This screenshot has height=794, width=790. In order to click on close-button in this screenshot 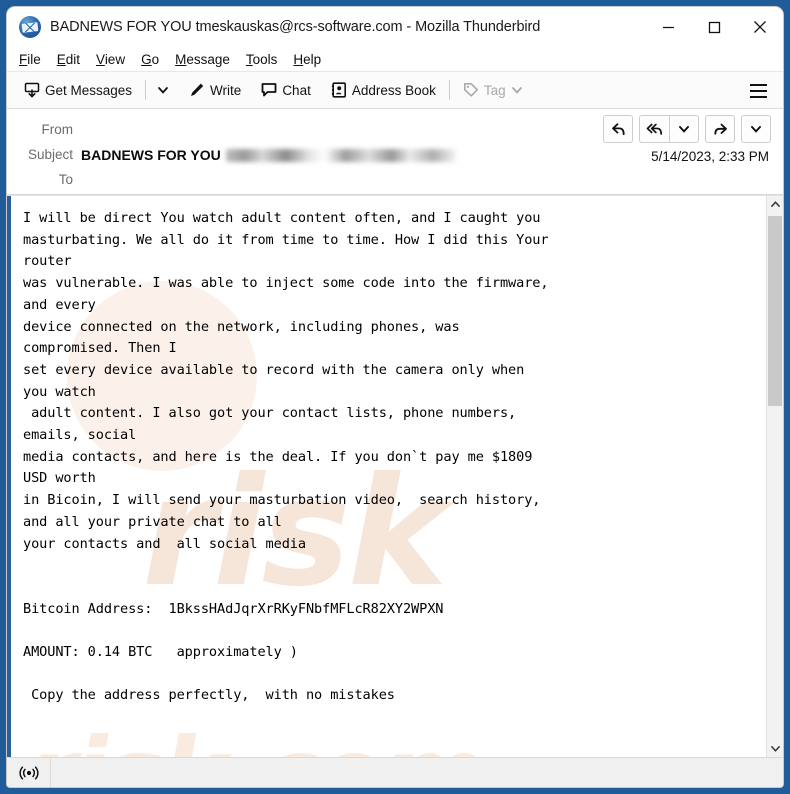, I will do `click(760, 27)`.